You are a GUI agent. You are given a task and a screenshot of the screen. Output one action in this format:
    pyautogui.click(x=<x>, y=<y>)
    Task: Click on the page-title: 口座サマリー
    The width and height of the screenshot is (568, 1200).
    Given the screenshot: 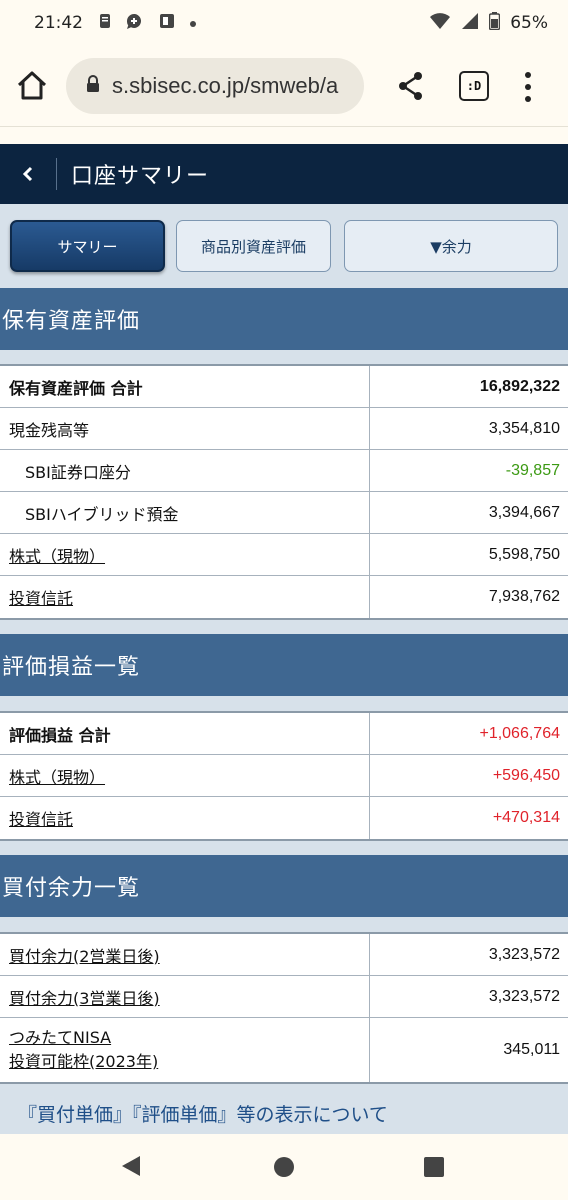 What is the action you would take?
    pyautogui.click(x=140, y=176)
    